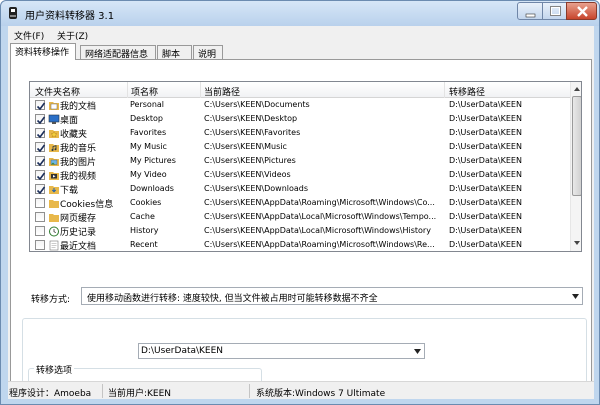  I want to click on status-user: 当前用户:KEEN, so click(140, 394).